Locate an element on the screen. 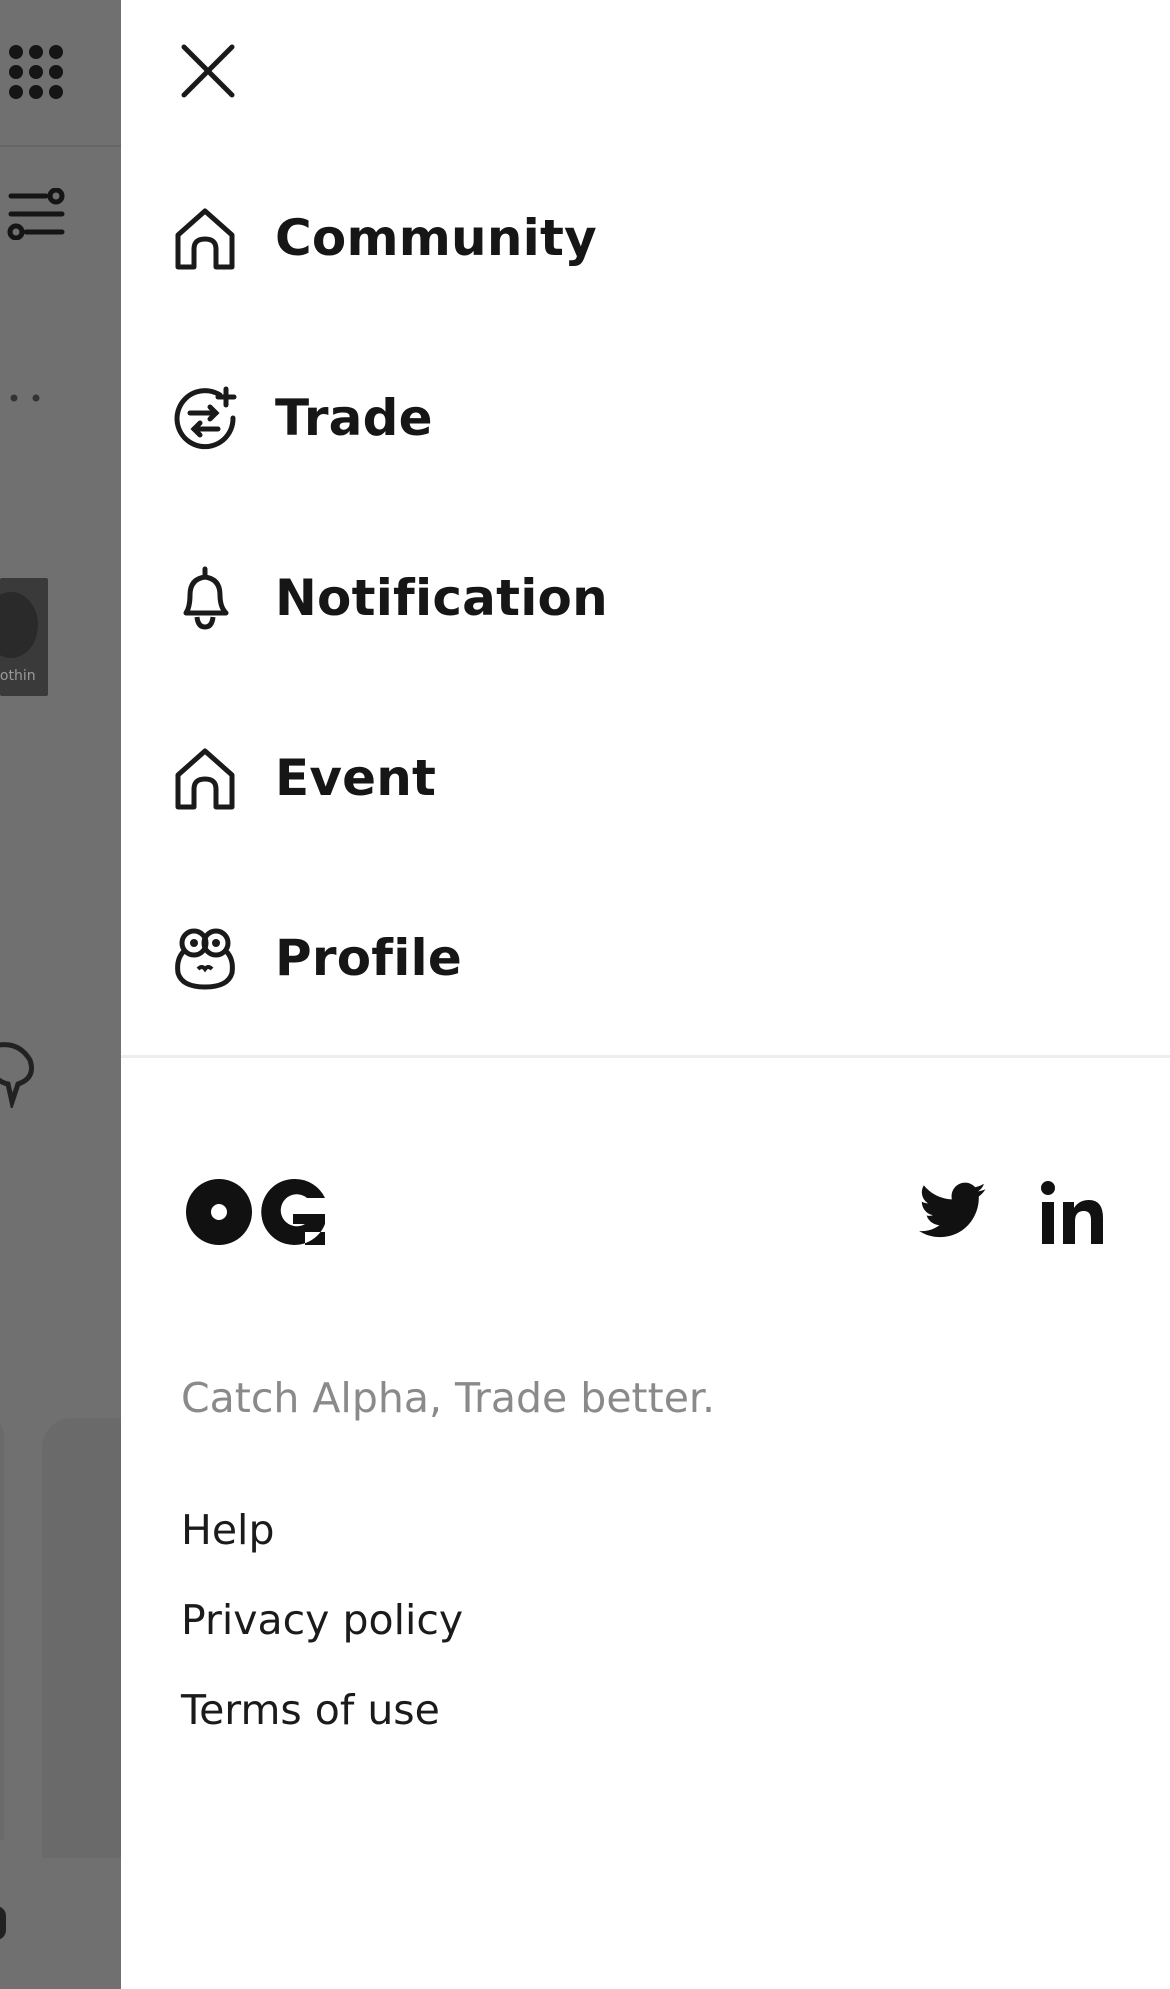  nav-item-notification: Notification is located at coordinates (389, 598).